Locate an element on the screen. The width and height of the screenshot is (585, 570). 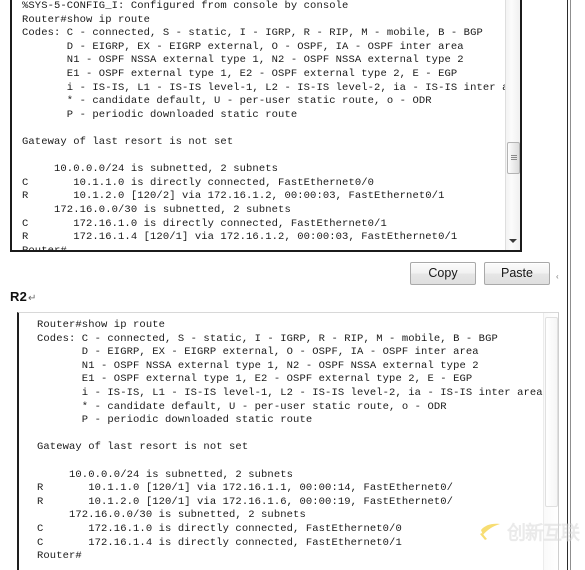
document-outer-edge is located at coordinates (570, 285).